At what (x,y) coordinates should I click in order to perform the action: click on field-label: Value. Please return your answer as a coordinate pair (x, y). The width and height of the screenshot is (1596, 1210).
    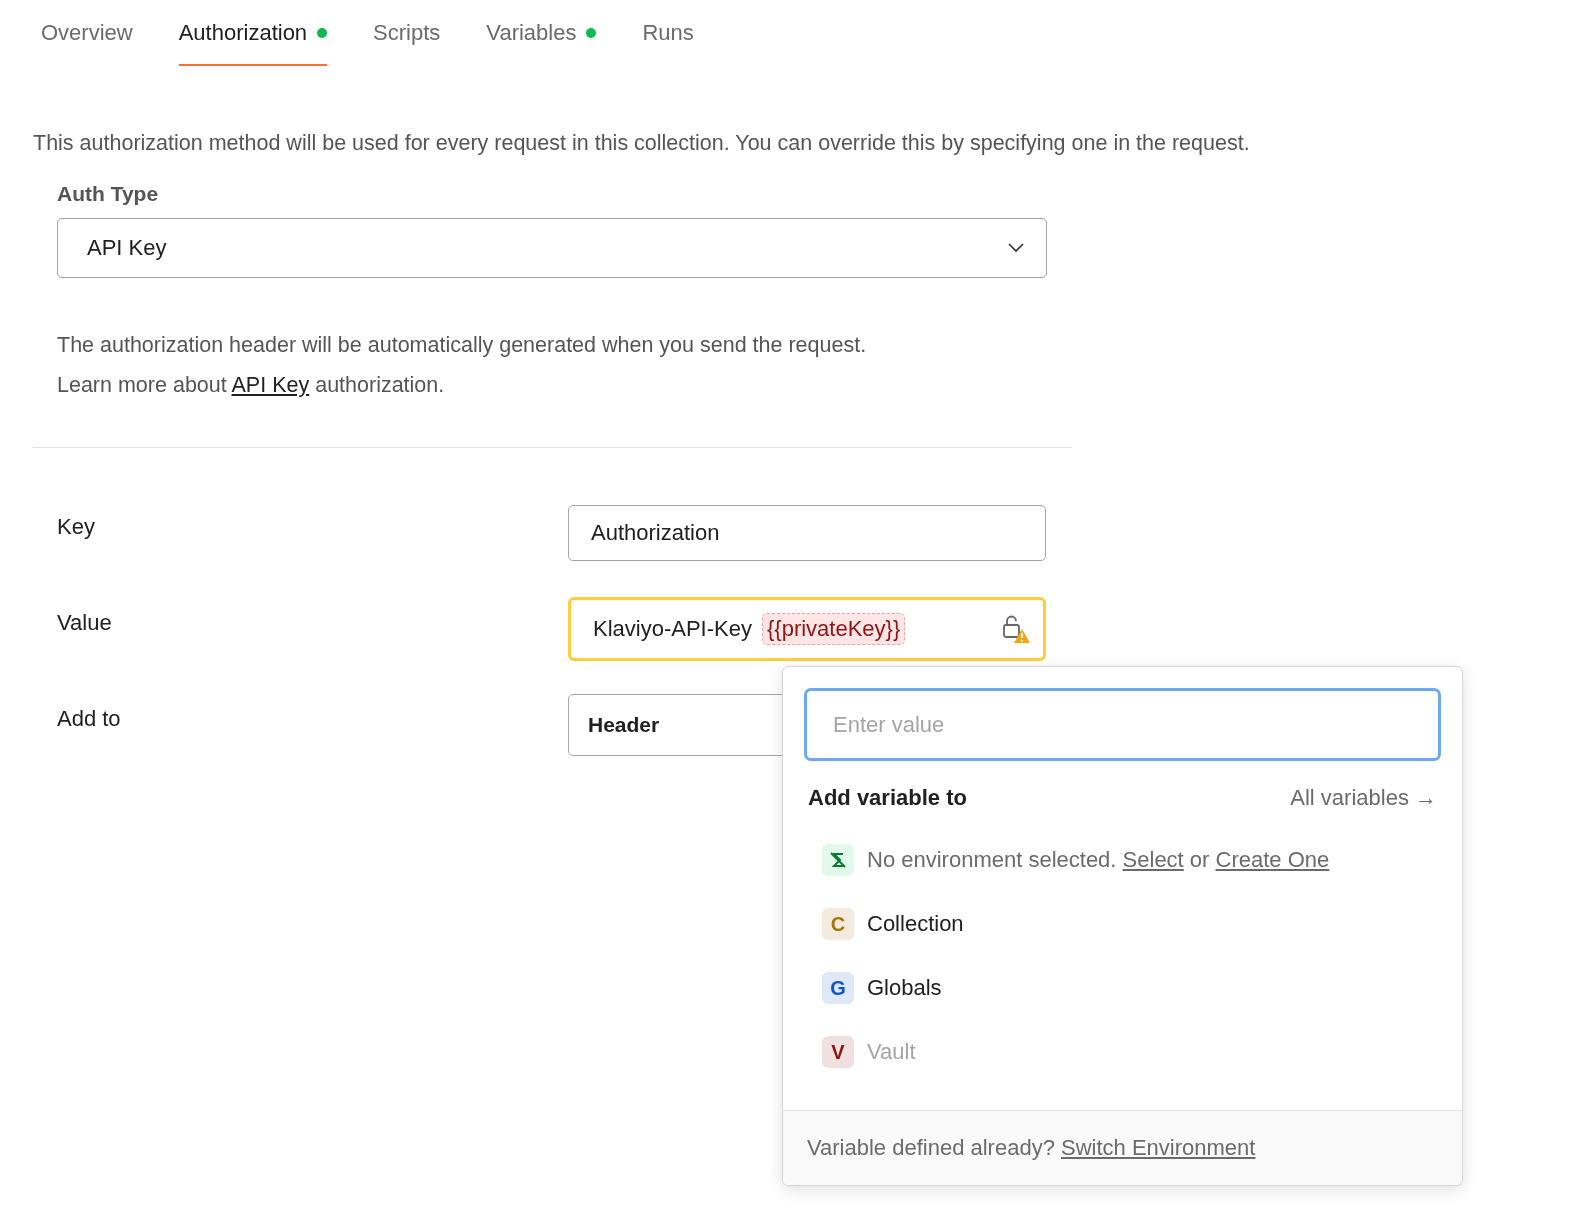
    Looking at the image, I should click on (85, 623).